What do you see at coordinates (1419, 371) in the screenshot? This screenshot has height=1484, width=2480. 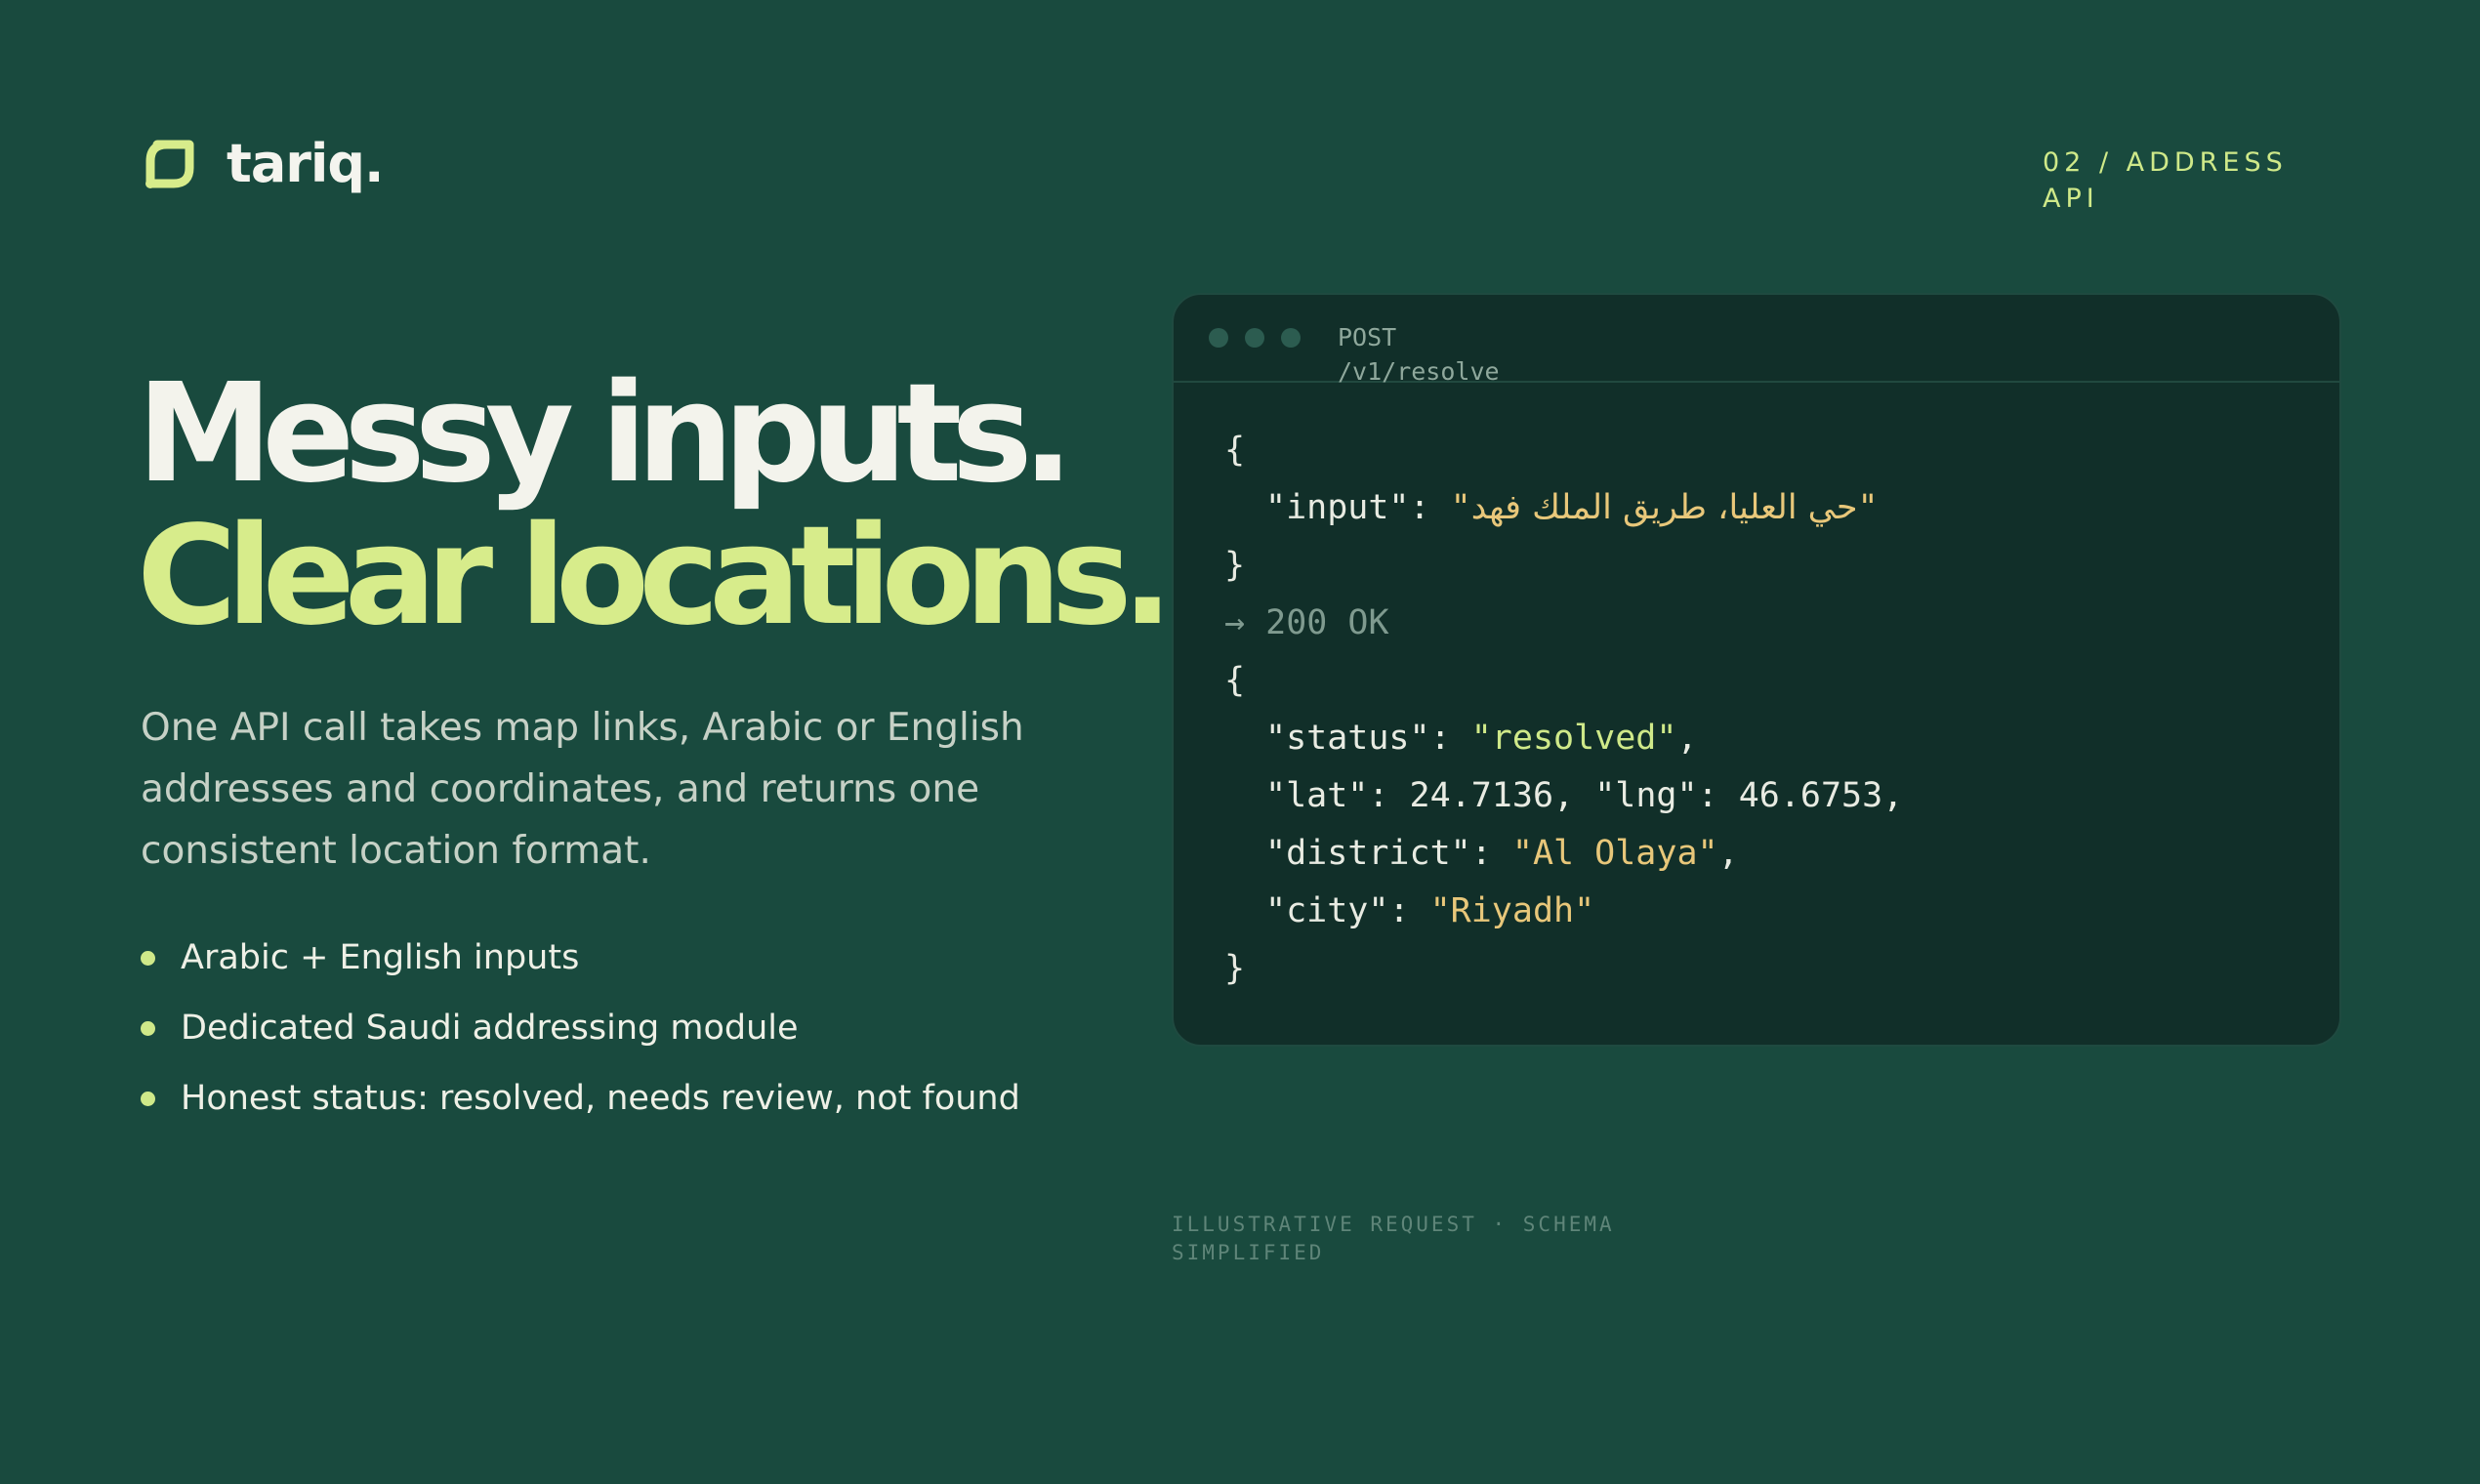 I see `endpoint-path: /v1/resolve` at bounding box center [1419, 371].